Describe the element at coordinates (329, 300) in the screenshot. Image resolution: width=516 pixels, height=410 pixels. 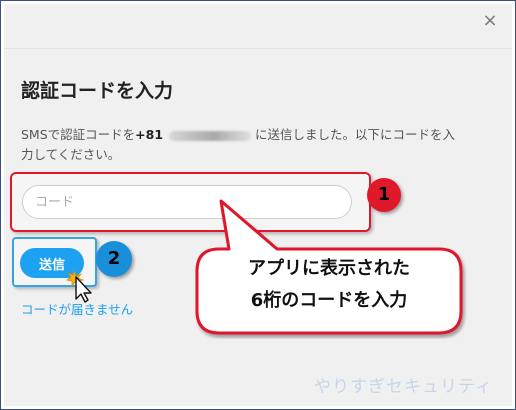
I see `callout-line-2: 6桁のコードを入力` at that location.